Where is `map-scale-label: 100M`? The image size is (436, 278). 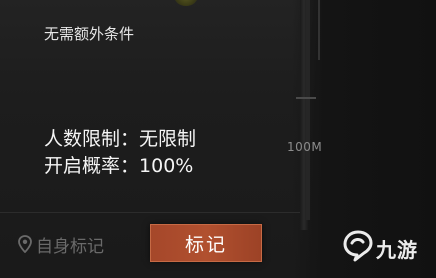 map-scale-label: 100M is located at coordinates (305, 147).